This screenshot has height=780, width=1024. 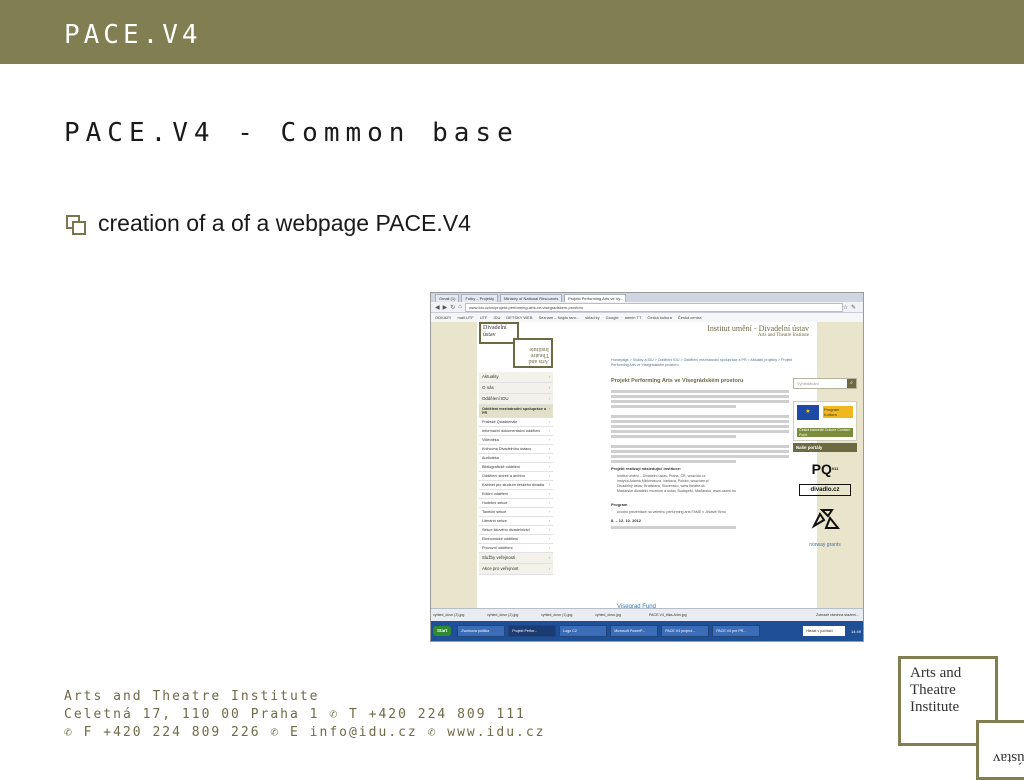 I want to click on sidebar-item: Bibliografické oddělení ›, so click(x=516, y=467).